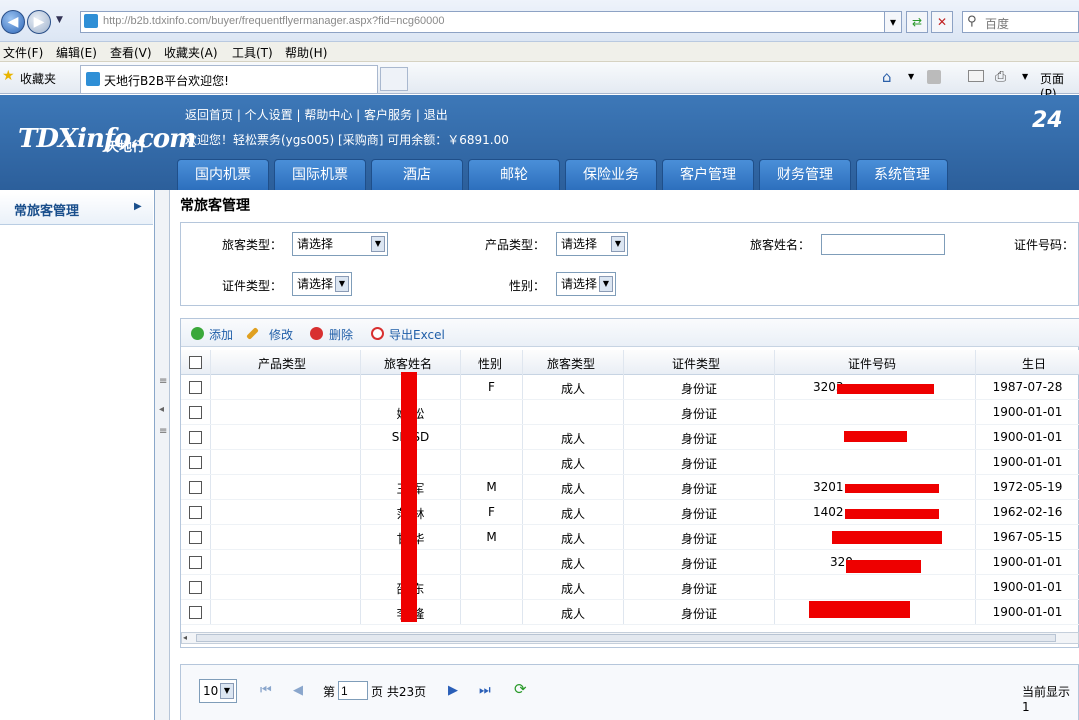 This screenshot has height=720, width=1079. What do you see at coordinates (417, 334) in the screenshot?
I see `export-excel-button: 导出Excel` at bounding box center [417, 334].